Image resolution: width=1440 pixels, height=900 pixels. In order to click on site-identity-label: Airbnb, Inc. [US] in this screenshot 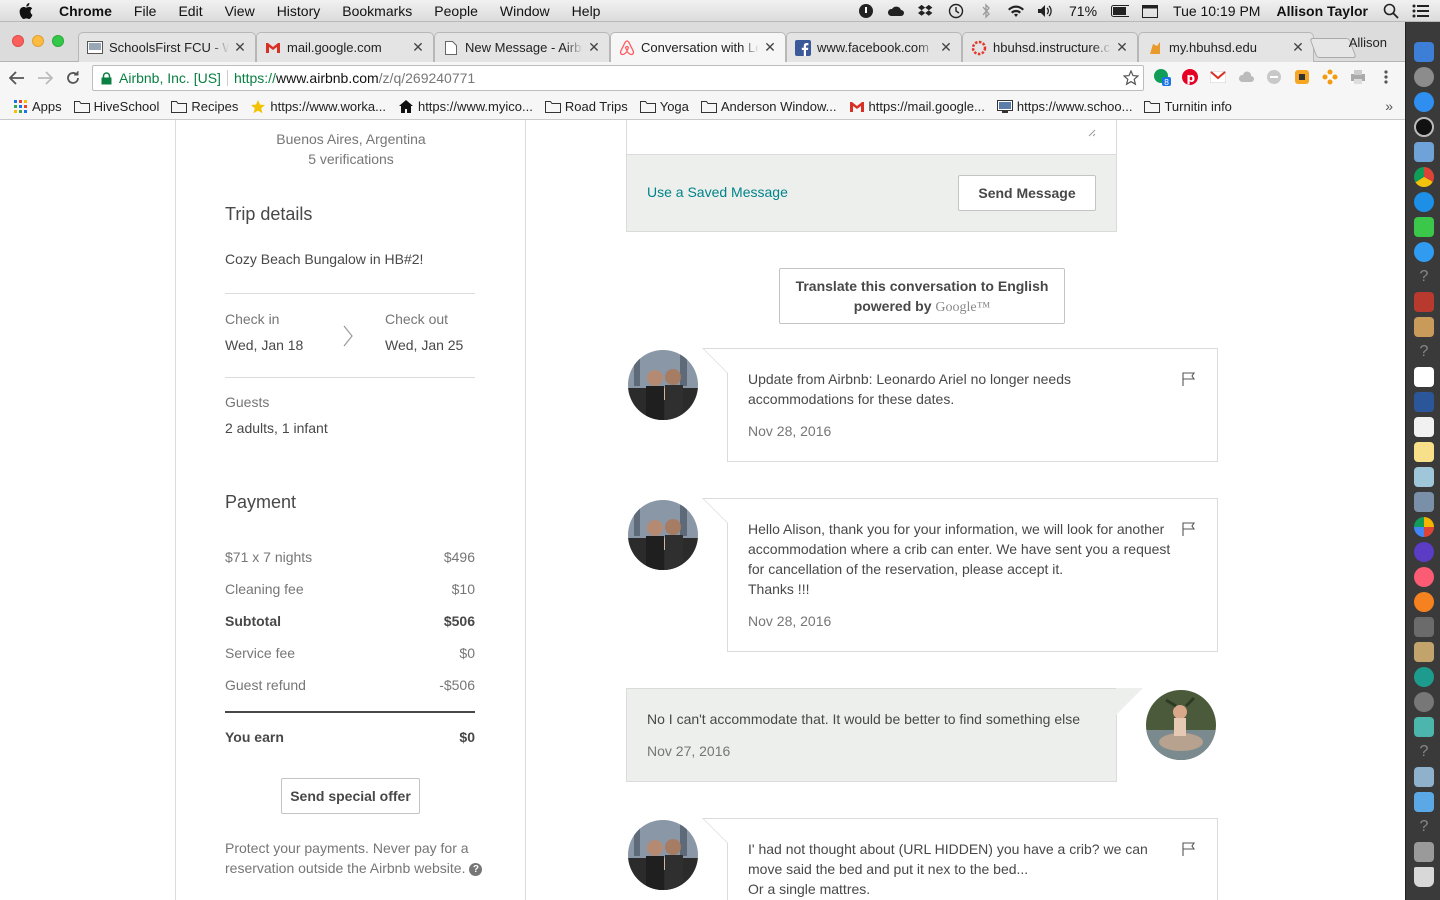, I will do `click(170, 78)`.